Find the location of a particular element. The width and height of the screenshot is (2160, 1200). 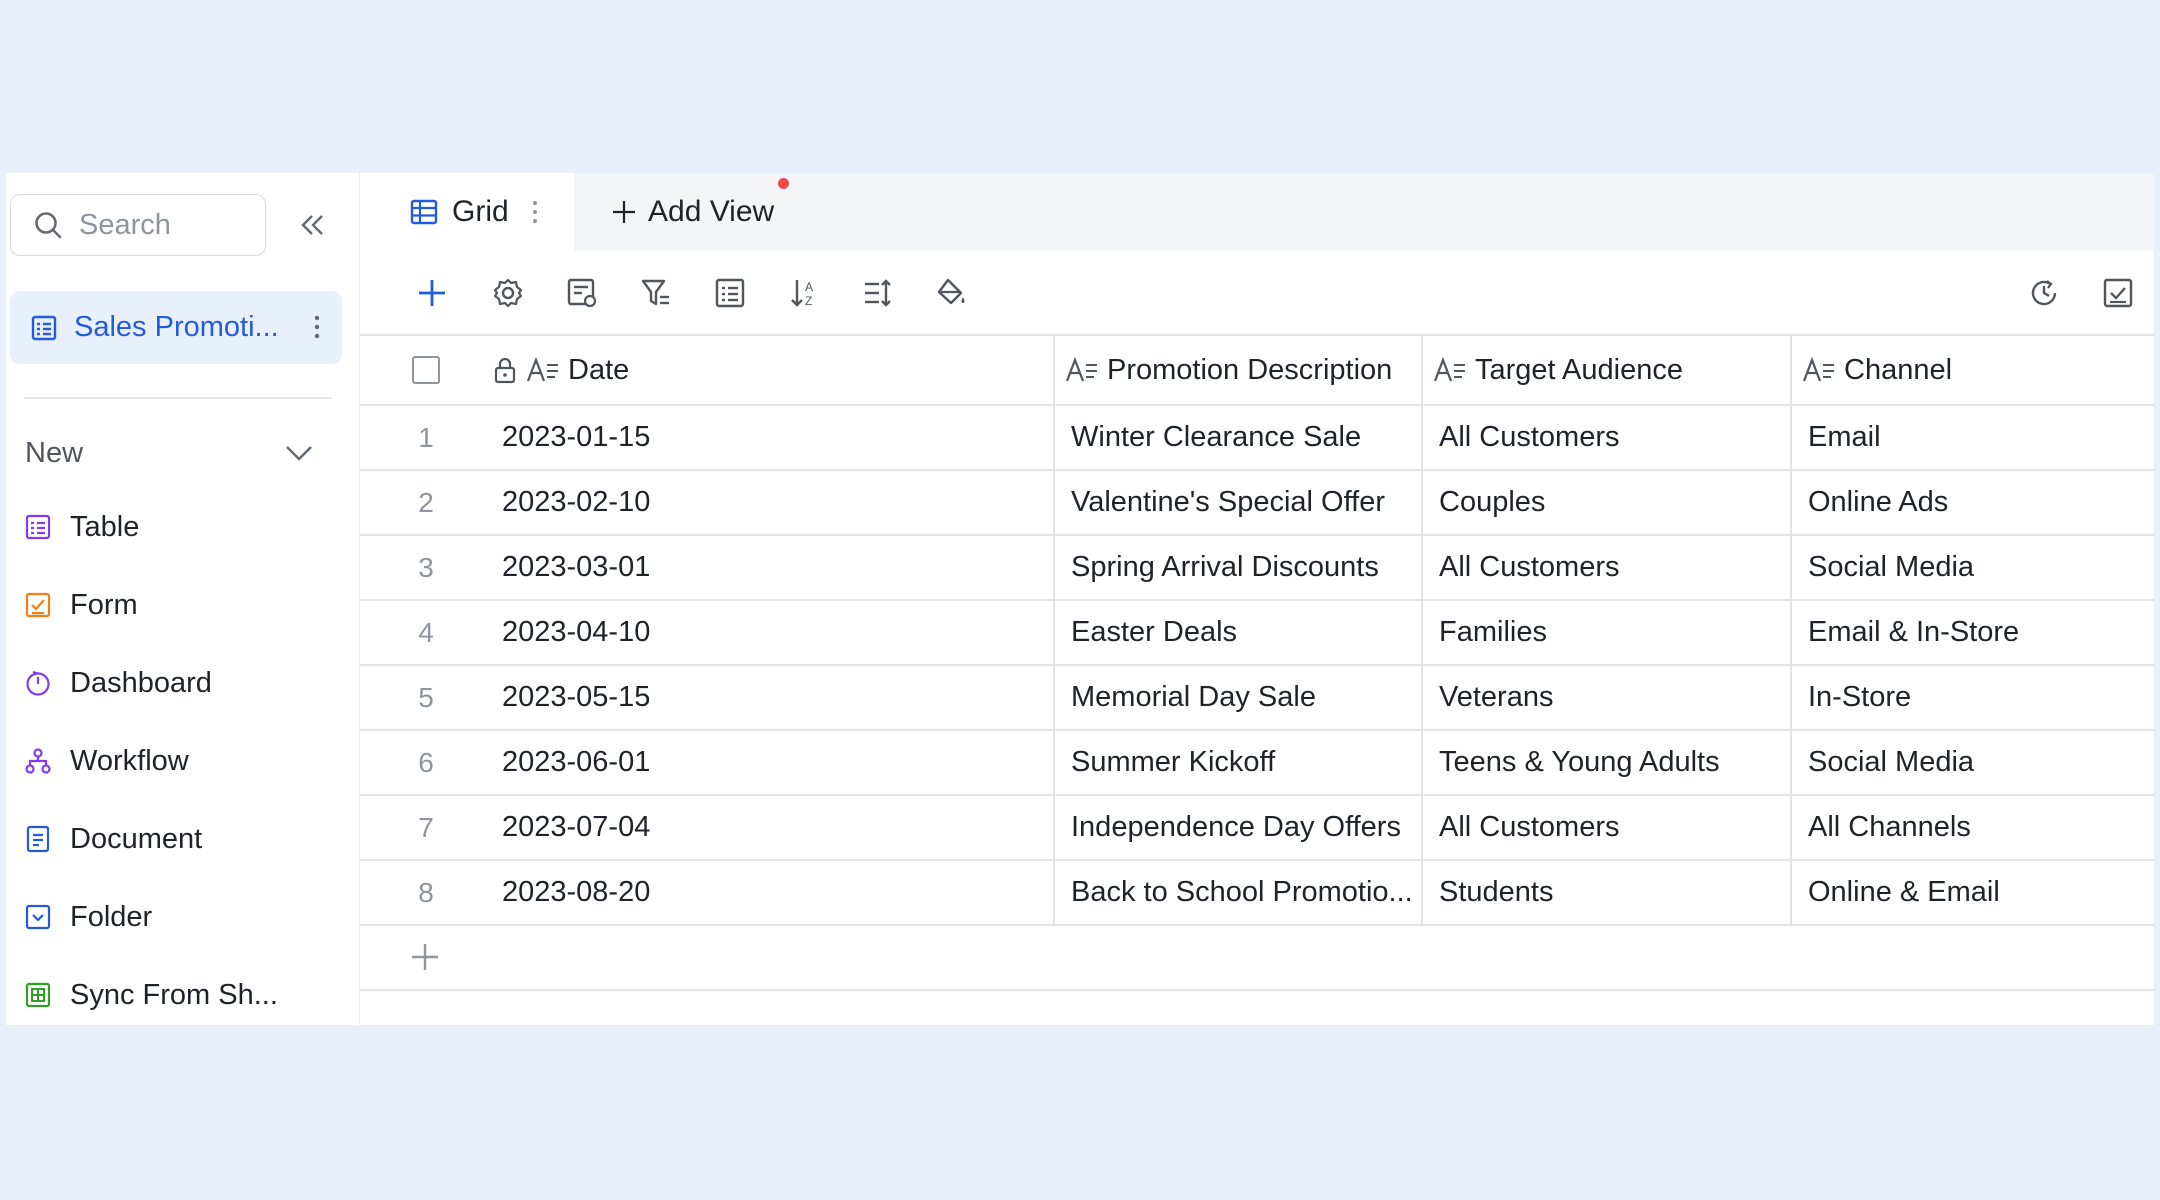

new-section-toggle: New is located at coordinates (170, 453).